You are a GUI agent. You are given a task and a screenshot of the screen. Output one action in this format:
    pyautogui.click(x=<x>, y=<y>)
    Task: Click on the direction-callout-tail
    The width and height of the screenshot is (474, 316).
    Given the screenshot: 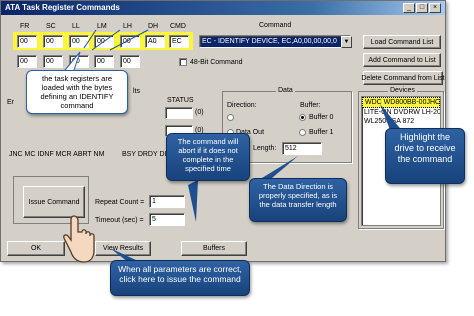 What is the action you would take?
    pyautogui.click(x=280, y=167)
    